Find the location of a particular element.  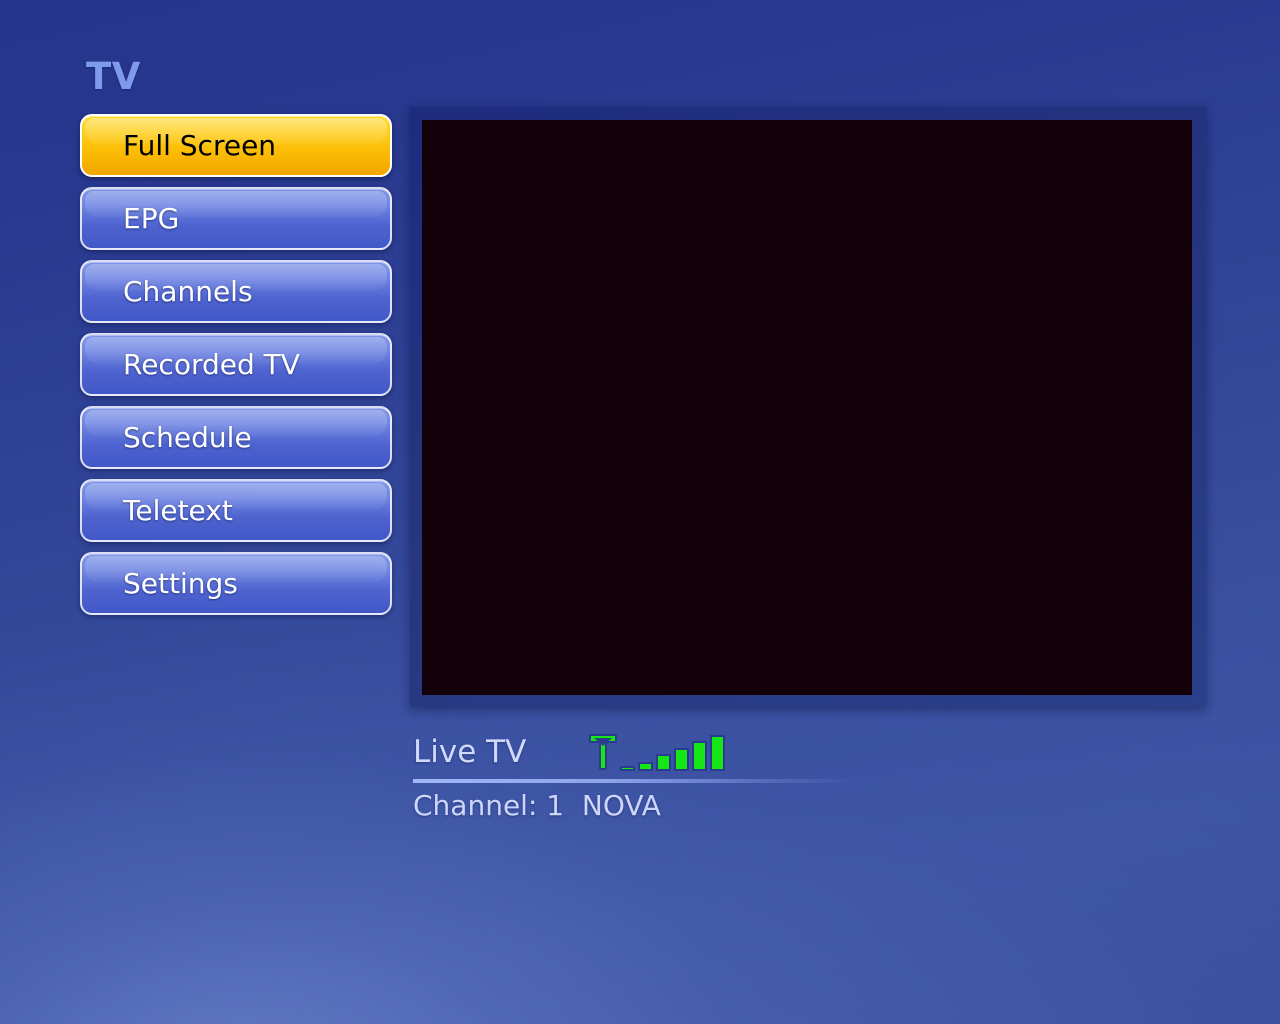

now-playing-label: Live TV is located at coordinates (470, 752).